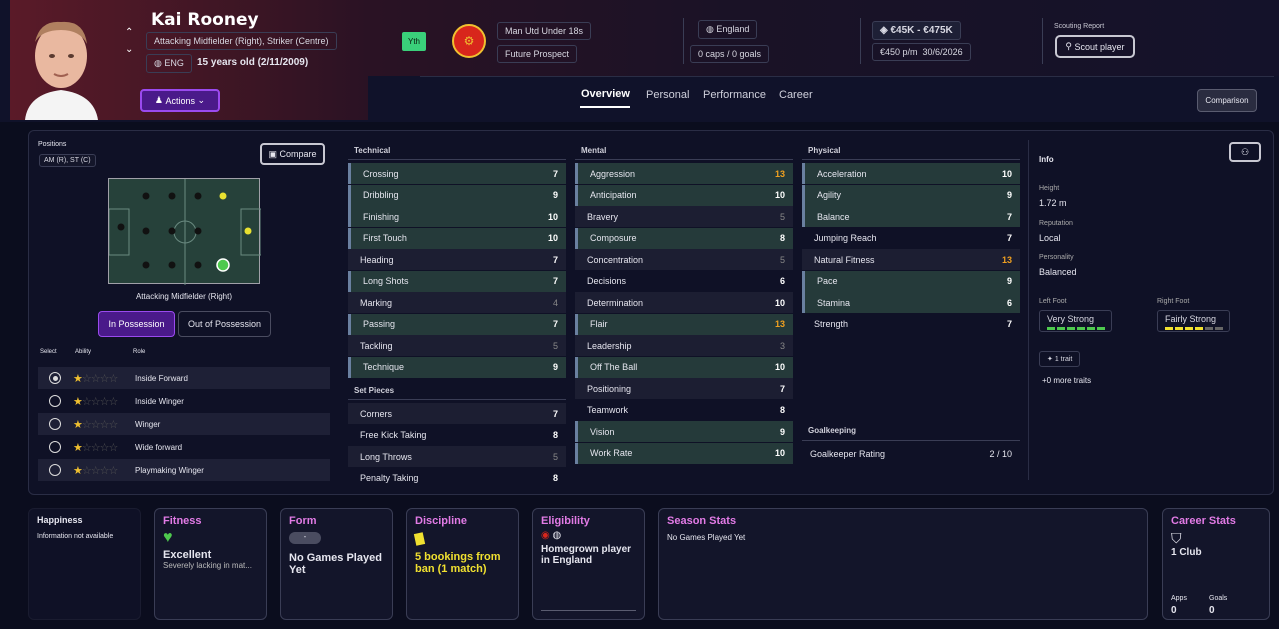 The width and height of the screenshot is (1279, 629). What do you see at coordinates (292, 154) in the screenshot?
I see `compare-button: ▣ Compare` at bounding box center [292, 154].